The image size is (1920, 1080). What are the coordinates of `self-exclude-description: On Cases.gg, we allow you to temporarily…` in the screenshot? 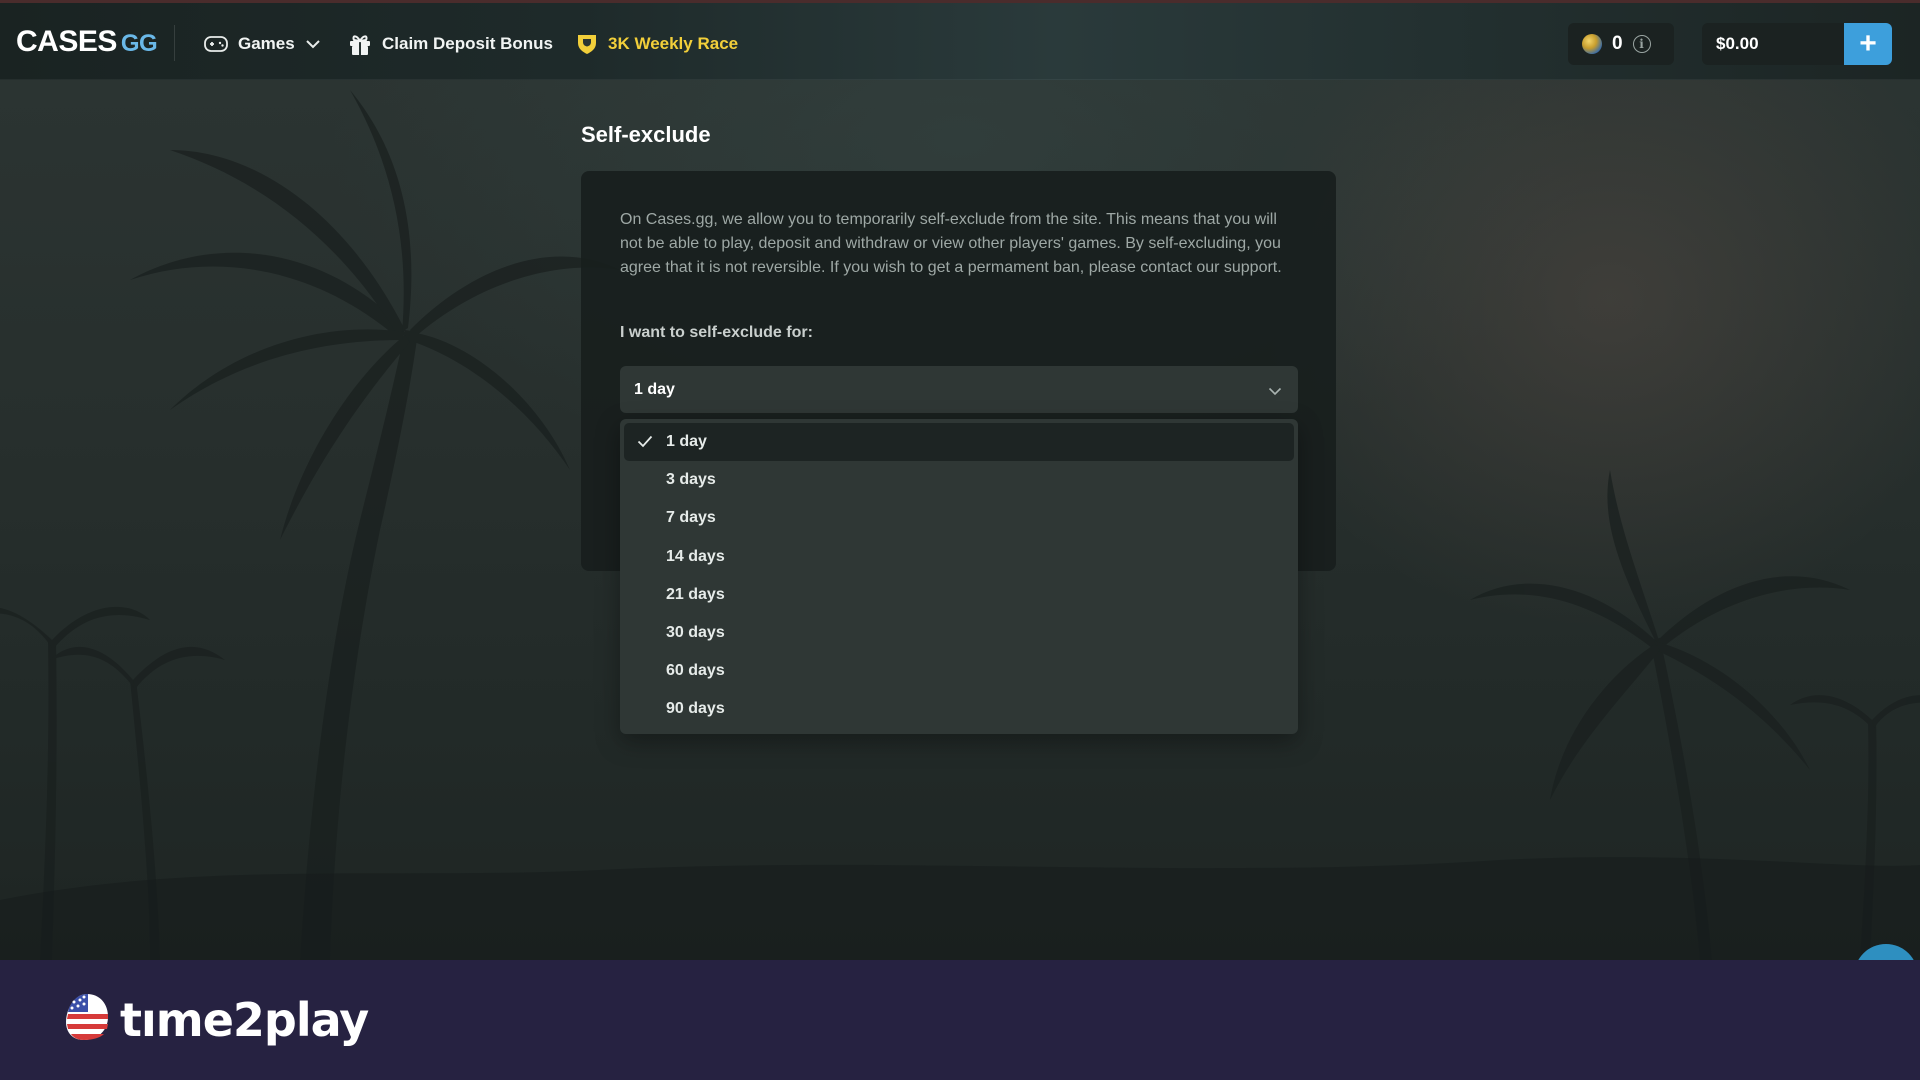 It's located at (951, 243).